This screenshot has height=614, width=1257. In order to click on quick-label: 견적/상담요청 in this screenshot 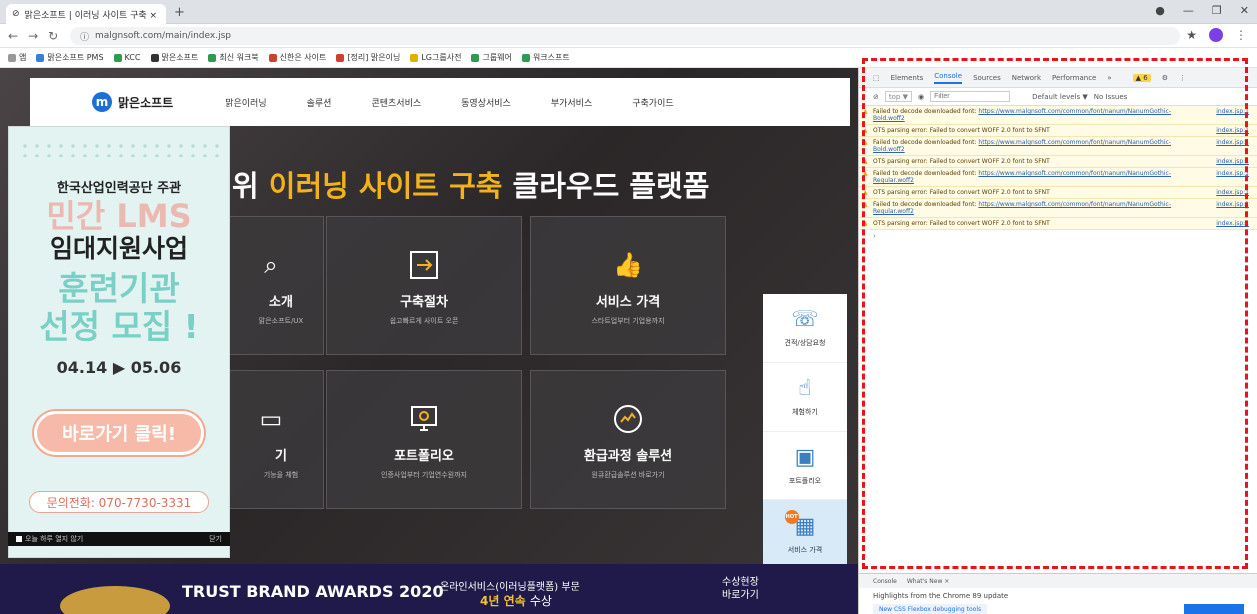, I will do `click(805, 343)`.